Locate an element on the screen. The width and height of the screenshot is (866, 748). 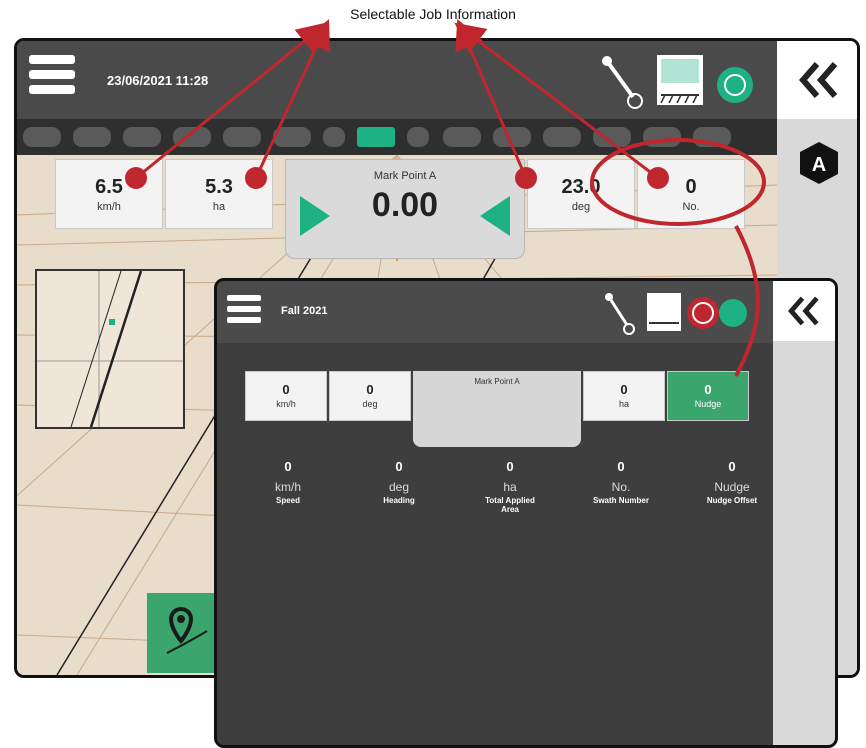
boom-section-bar is located at coordinates (397, 137).